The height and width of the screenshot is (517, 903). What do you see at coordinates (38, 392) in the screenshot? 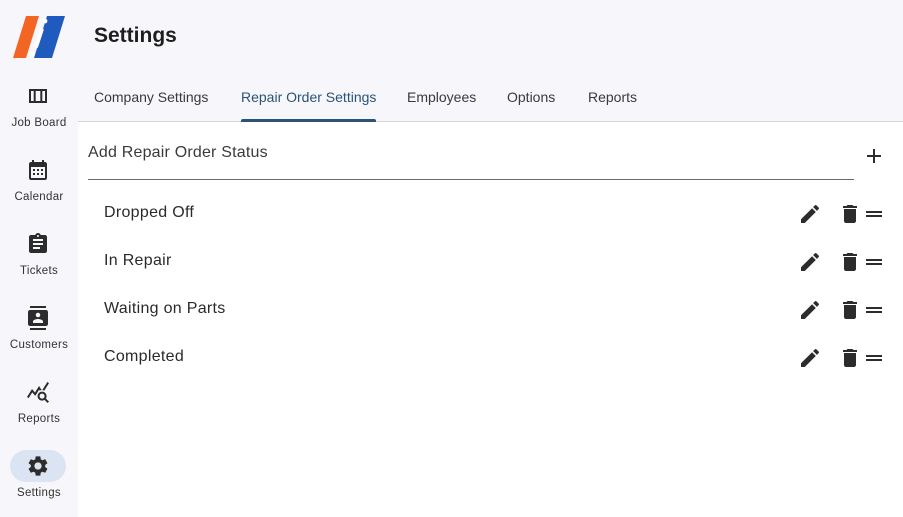
I see `query-stats-icon` at bounding box center [38, 392].